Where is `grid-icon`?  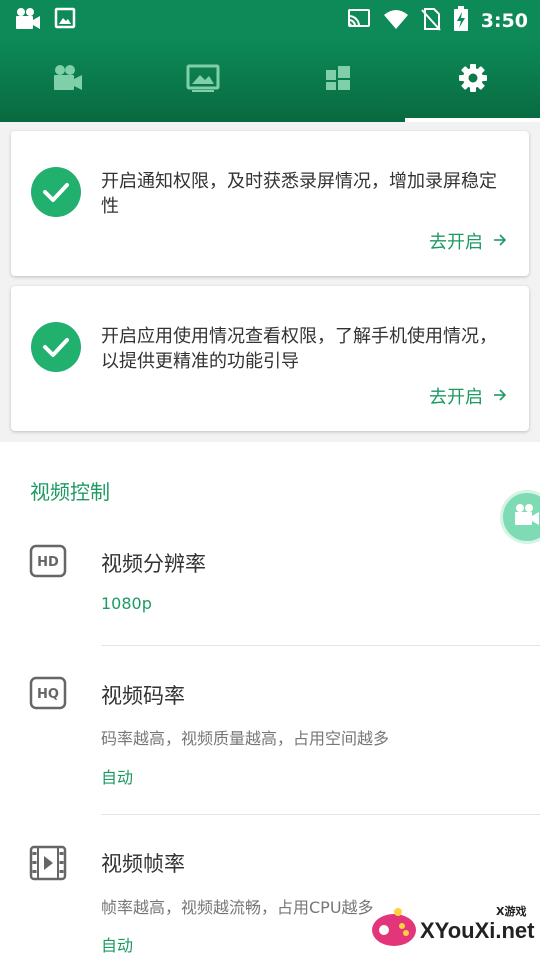
grid-icon is located at coordinates (338, 80).